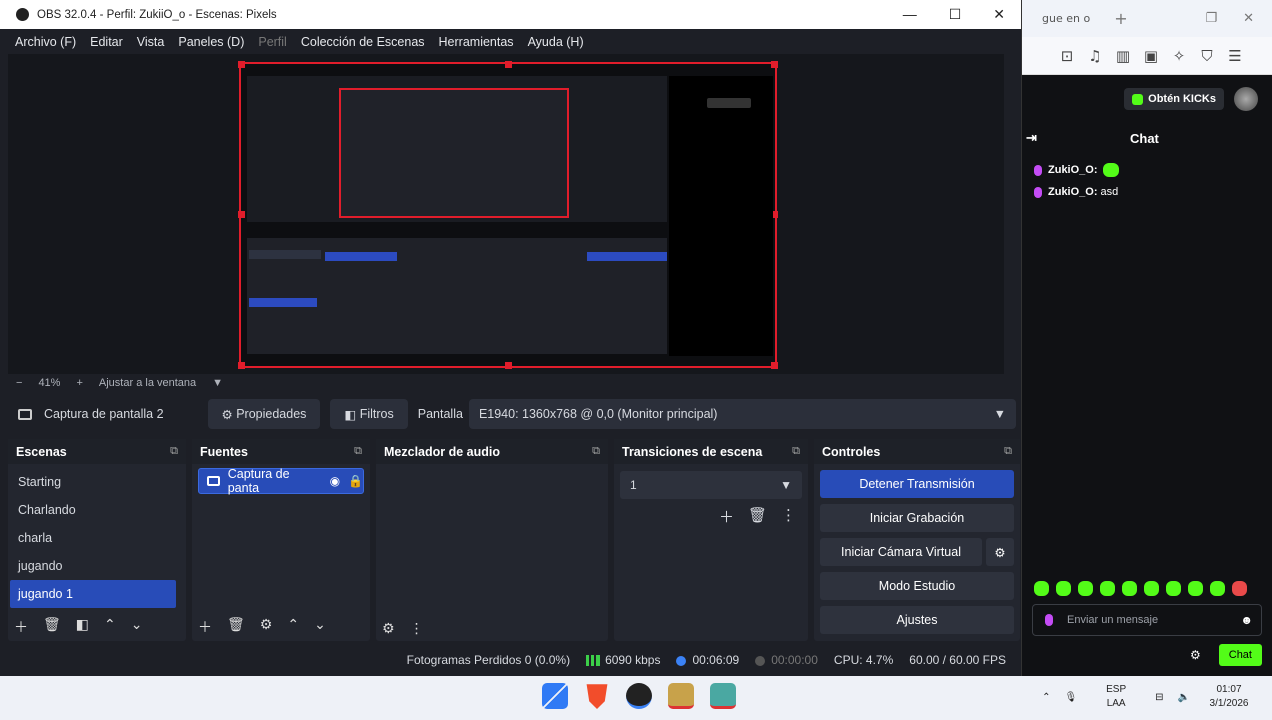 The height and width of the screenshot is (720, 1272). Describe the element at coordinates (106, 42) in the screenshot. I see `menu-editar: Editar` at that location.